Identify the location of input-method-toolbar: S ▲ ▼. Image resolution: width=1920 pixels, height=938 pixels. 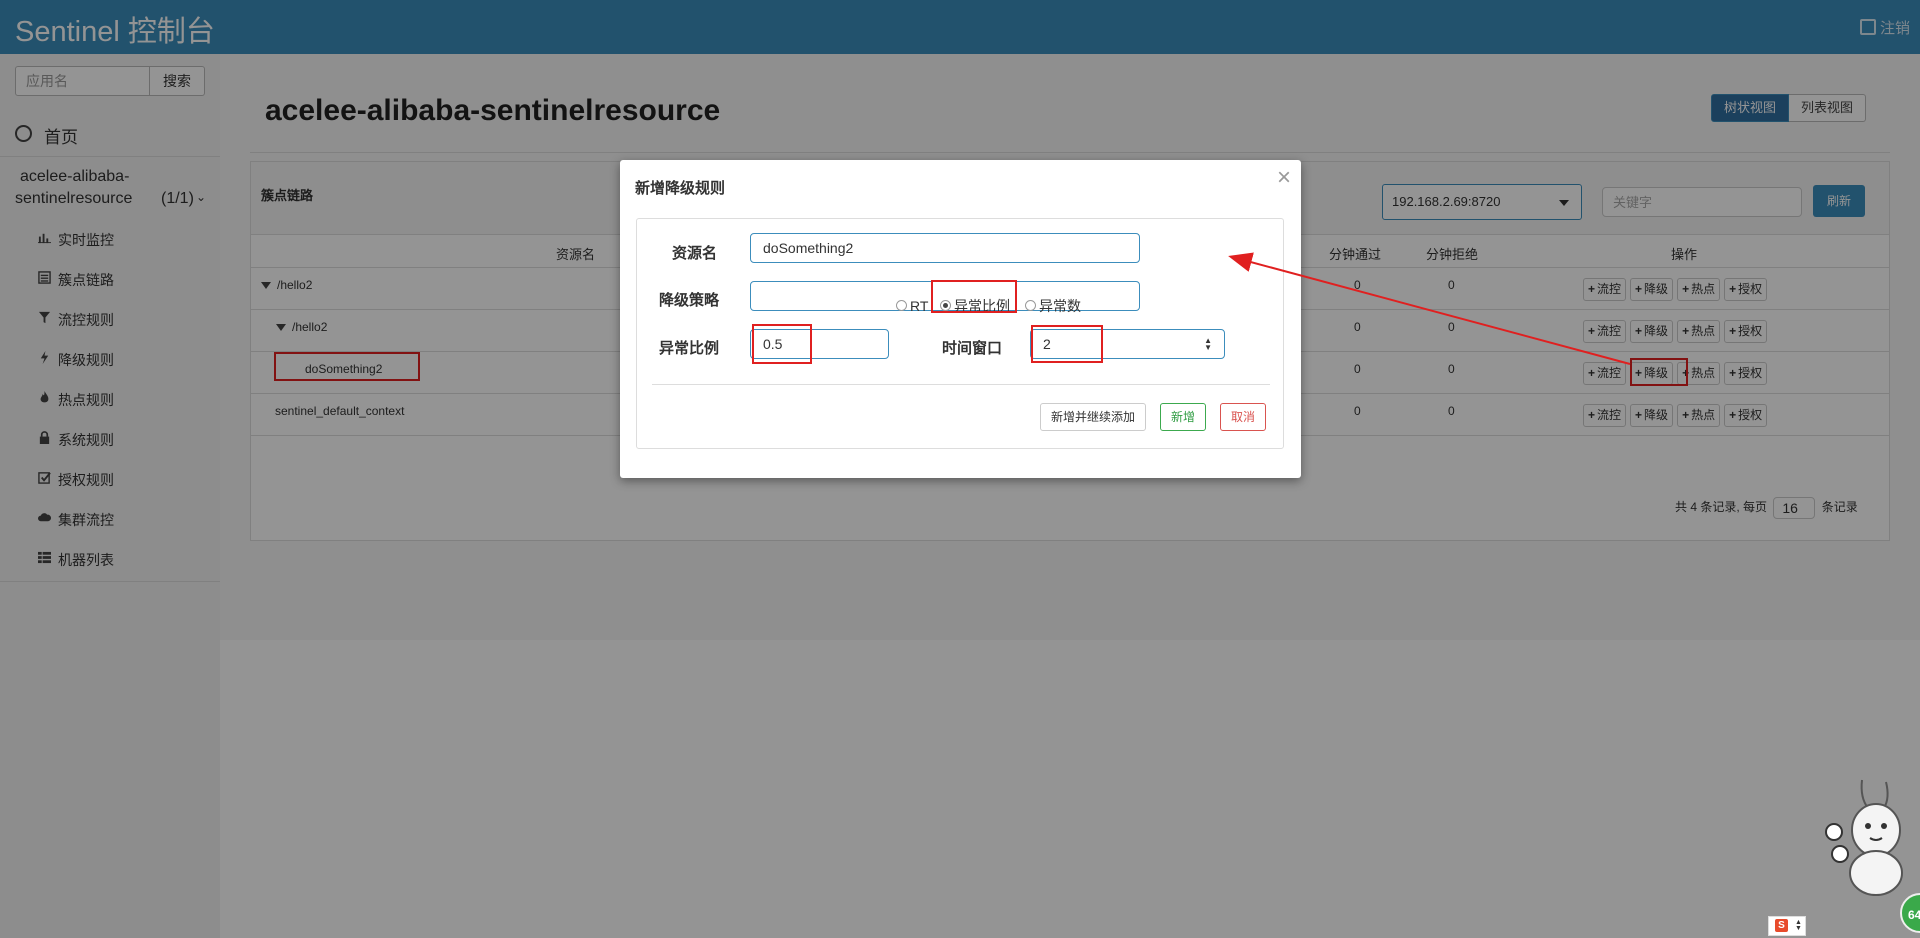
(1787, 926).